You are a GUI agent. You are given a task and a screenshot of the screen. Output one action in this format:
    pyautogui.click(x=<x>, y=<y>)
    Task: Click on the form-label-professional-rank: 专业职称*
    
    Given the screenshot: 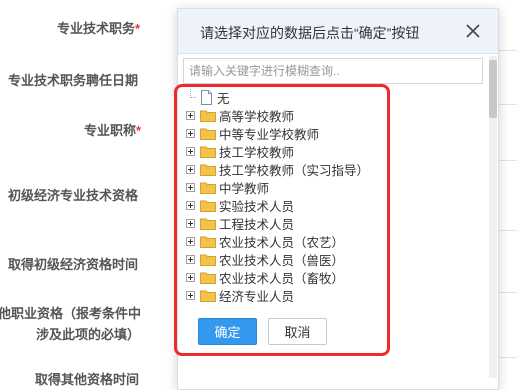 What is the action you would take?
    pyautogui.click(x=112, y=129)
    